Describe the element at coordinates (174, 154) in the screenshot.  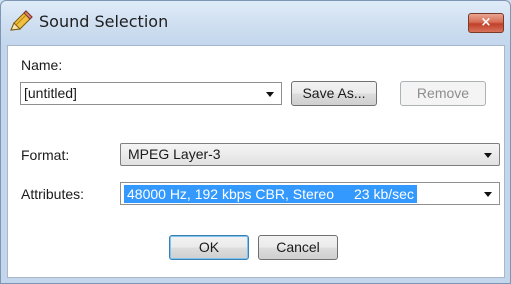
I see `format-value: MPEG Layer-3` at that location.